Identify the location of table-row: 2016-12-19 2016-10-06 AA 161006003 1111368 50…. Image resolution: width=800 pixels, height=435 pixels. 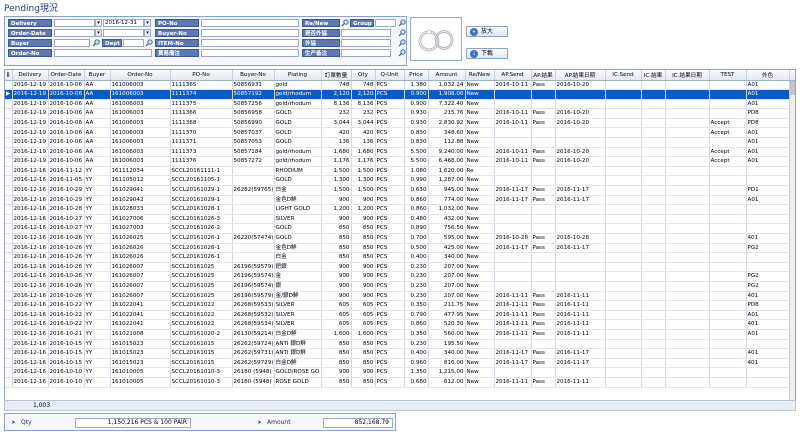
(400, 123).